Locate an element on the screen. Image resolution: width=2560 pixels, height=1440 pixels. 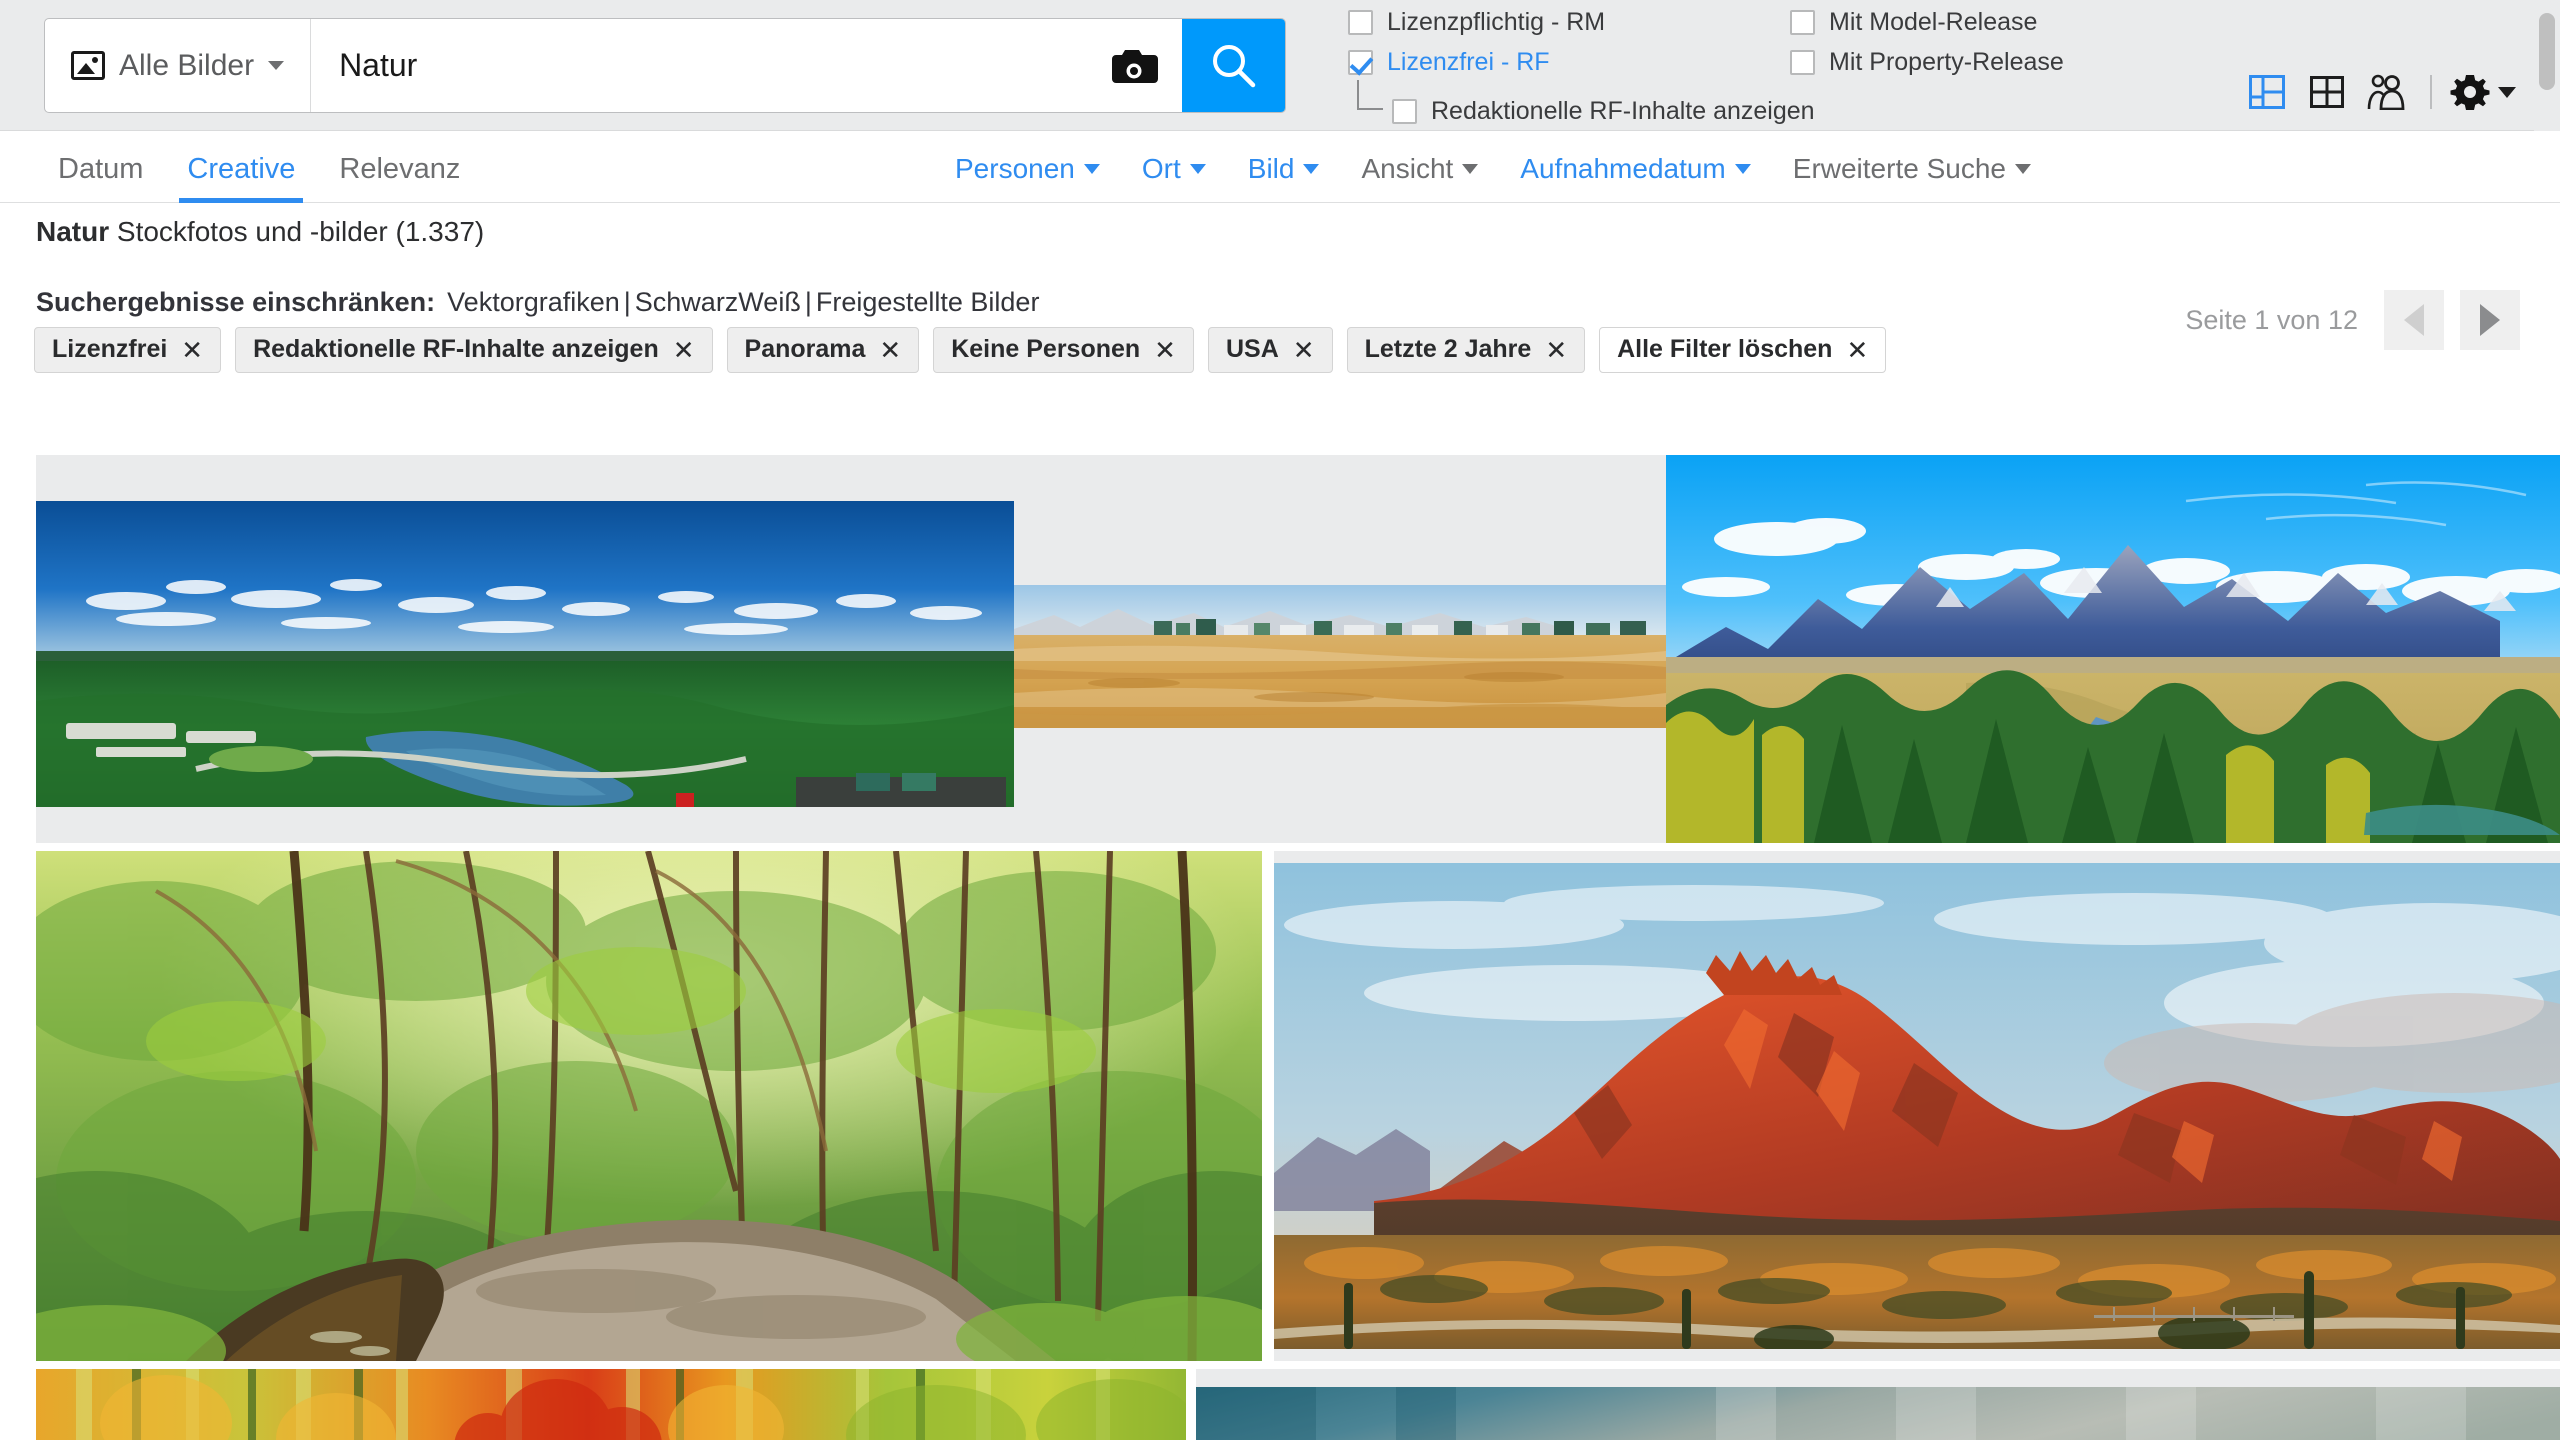
refine-link-vektorgrafiken: Vektorgrafiken is located at coordinates (533, 302).